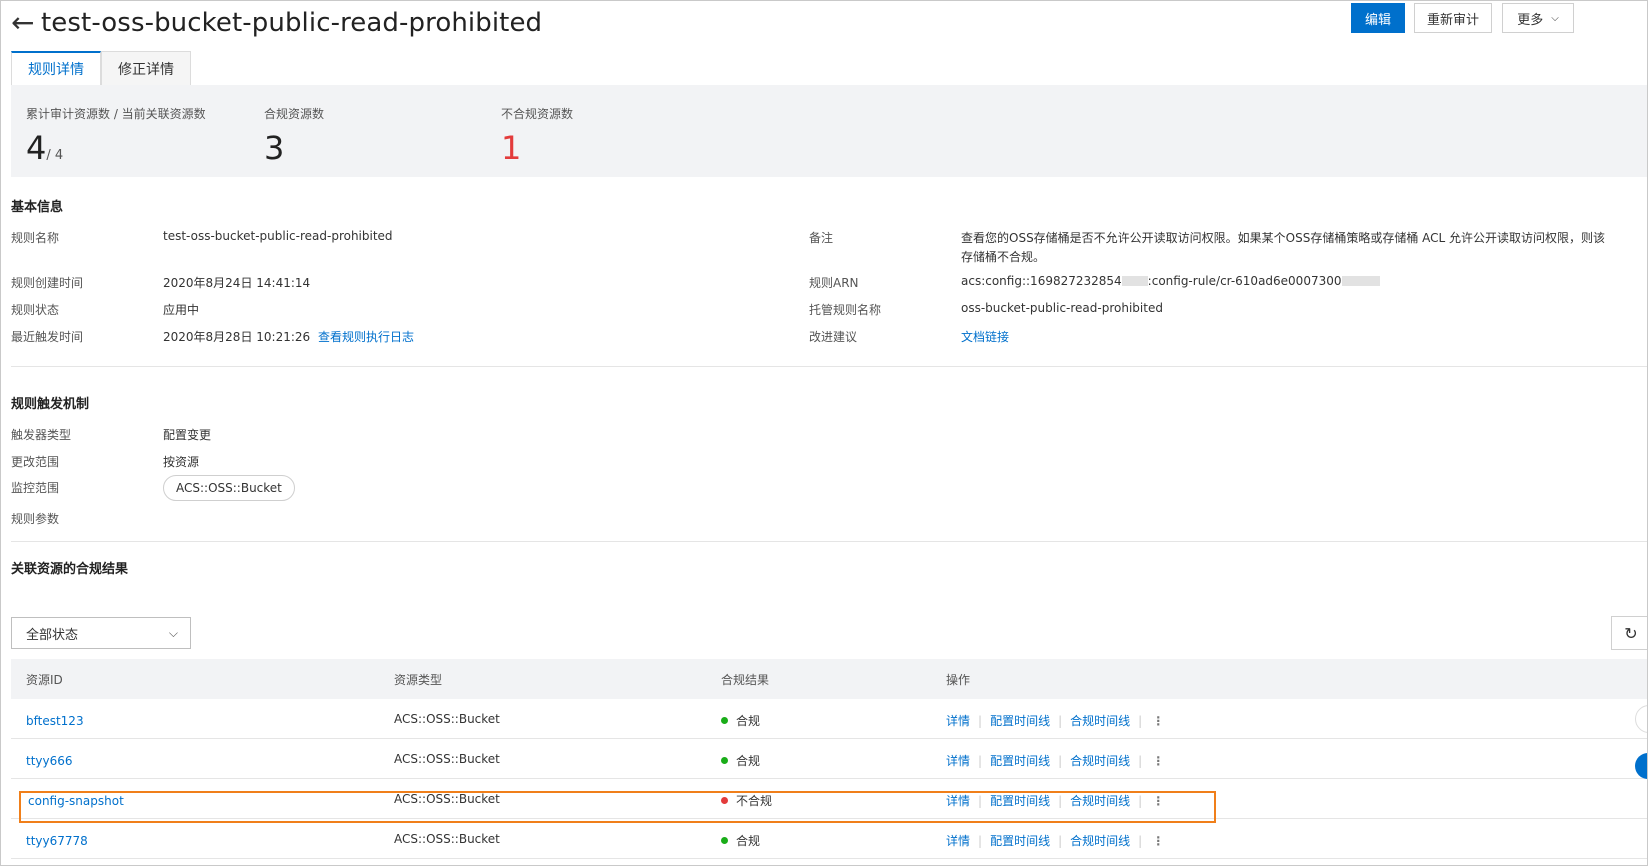  I want to click on created-label: 规则创建时间, so click(47, 283).